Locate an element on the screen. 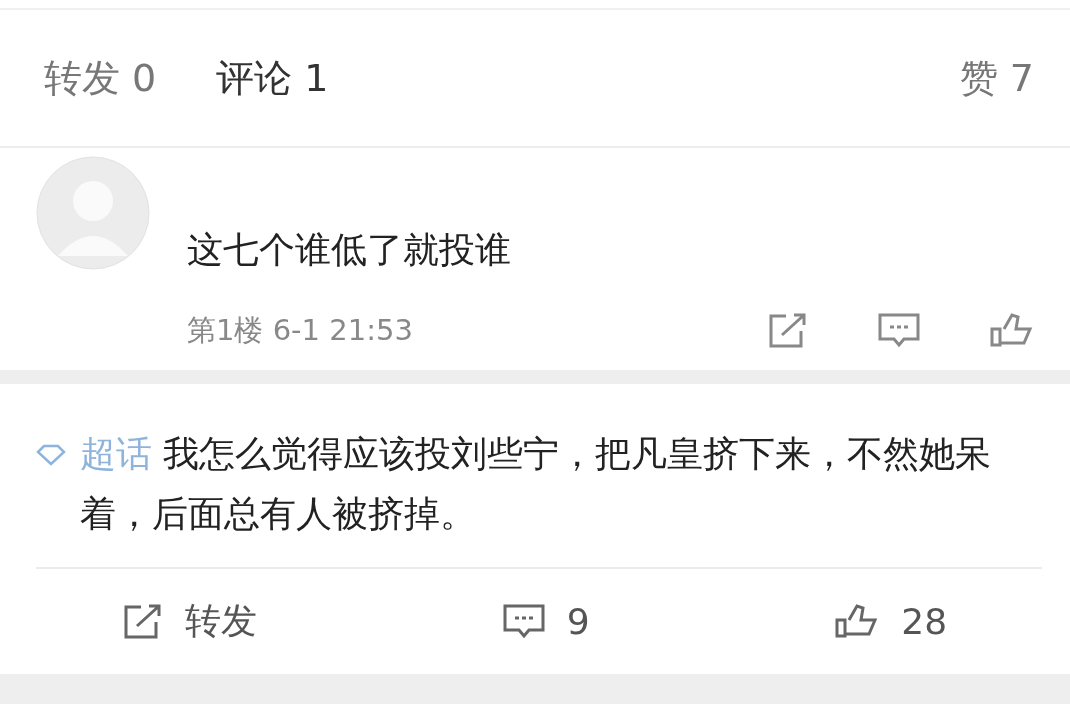  diamond-icon is located at coordinates (51, 455).